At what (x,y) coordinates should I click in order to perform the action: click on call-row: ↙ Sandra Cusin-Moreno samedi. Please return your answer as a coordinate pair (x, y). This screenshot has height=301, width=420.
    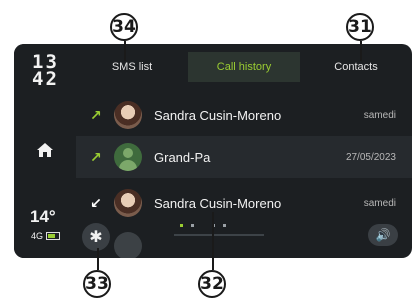
    Looking at the image, I should click on (244, 203).